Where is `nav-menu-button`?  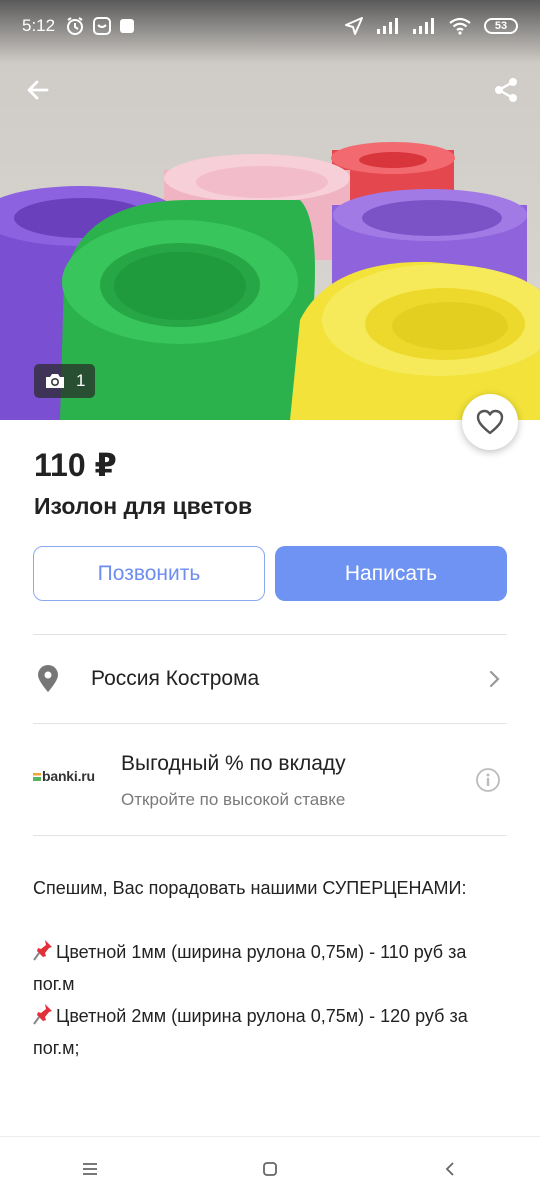 nav-menu-button is located at coordinates (90, 1169).